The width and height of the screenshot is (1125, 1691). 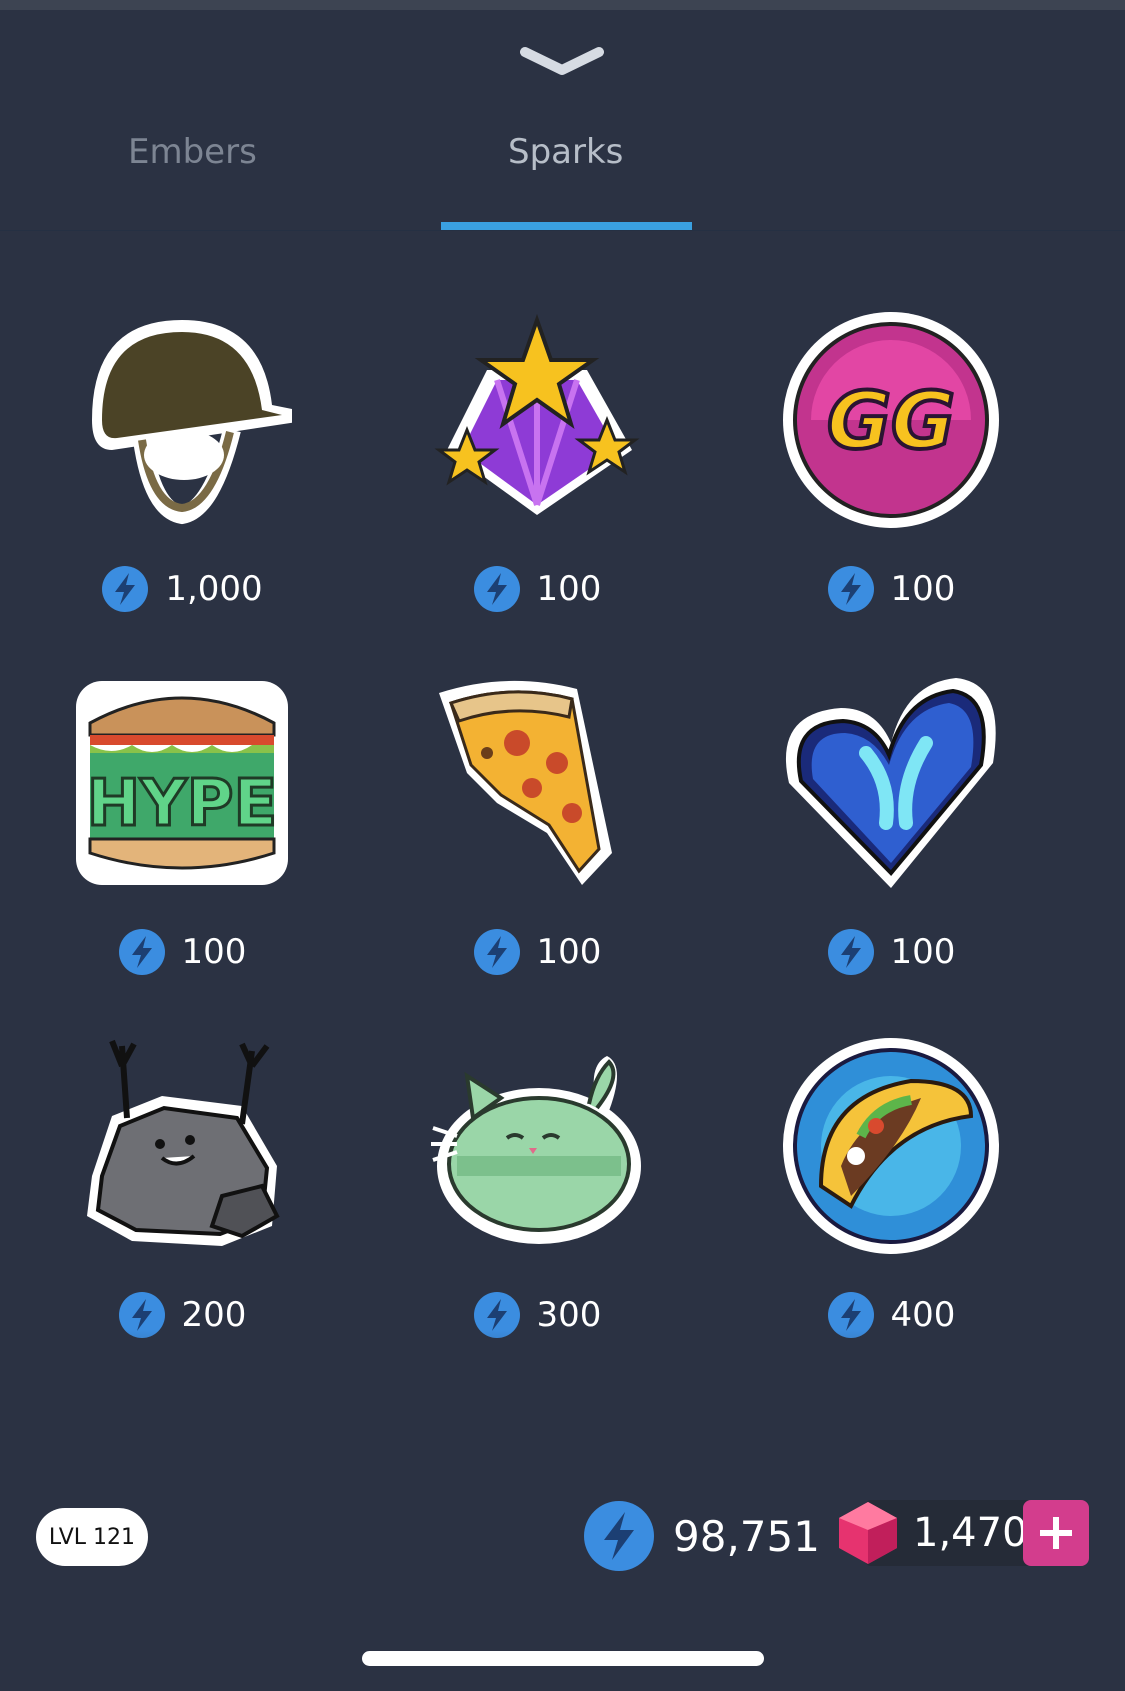 I want to click on price-amount: 300, so click(x=569, y=1315).